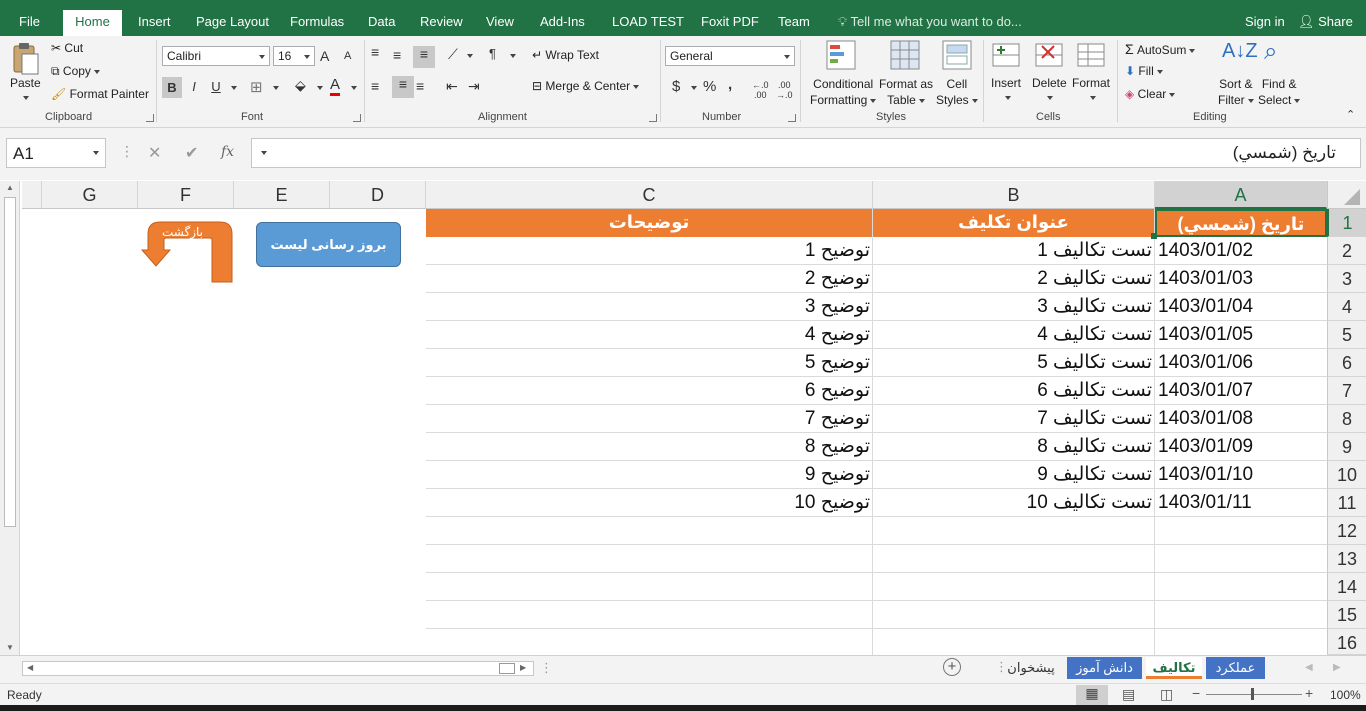 This screenshot has width=1366, height=711. I want to click on row-header-6: 6, so click(1346, 363).